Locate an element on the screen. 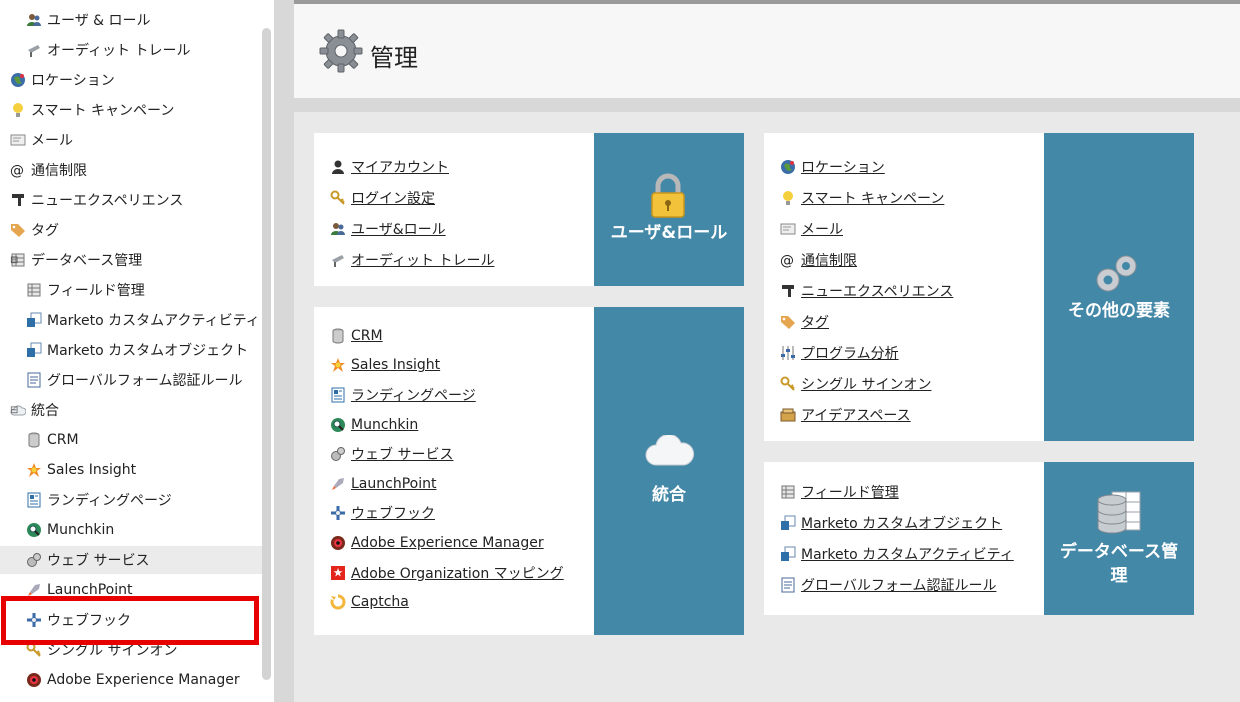 The width and height of the screenshot is (1240, 702). sidebar-item: シングル サインオン is located at coordinates (101, 650).